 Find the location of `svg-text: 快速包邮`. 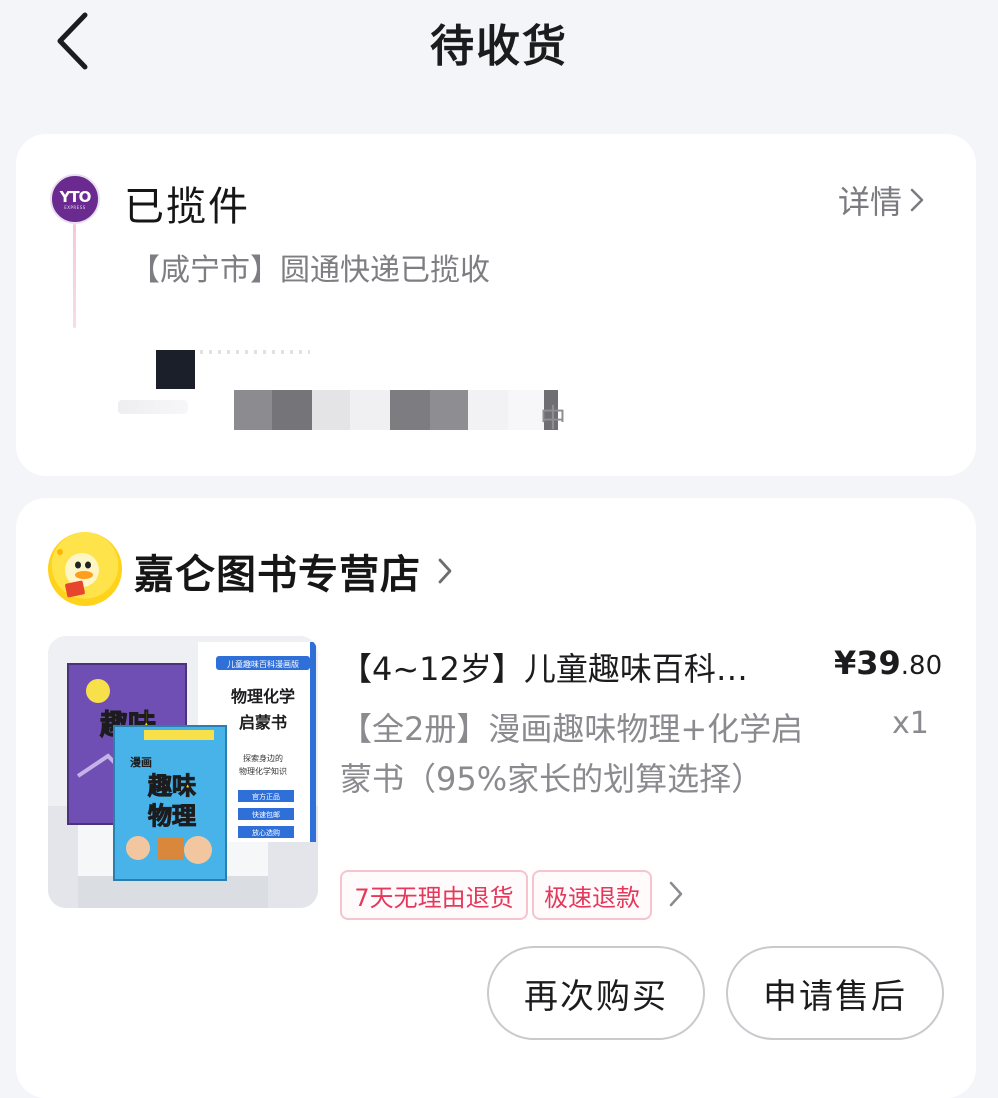

svg-text: 快速包邮 is located at coordinates (266, 814).